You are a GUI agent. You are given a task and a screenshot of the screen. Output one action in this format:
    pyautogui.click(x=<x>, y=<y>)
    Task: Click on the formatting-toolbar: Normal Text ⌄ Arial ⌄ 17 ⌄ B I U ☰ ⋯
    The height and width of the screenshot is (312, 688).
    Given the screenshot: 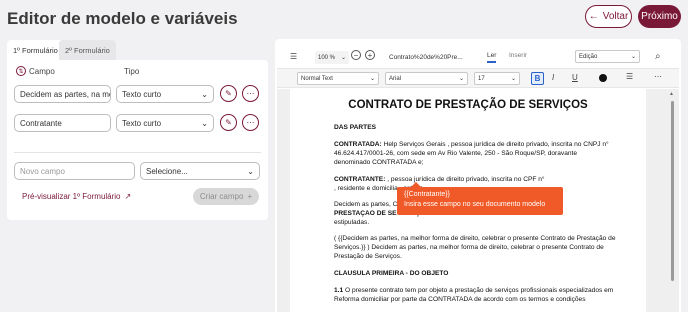 What is the action you would take?
    pyautogui.click(x=478, y=78)
    